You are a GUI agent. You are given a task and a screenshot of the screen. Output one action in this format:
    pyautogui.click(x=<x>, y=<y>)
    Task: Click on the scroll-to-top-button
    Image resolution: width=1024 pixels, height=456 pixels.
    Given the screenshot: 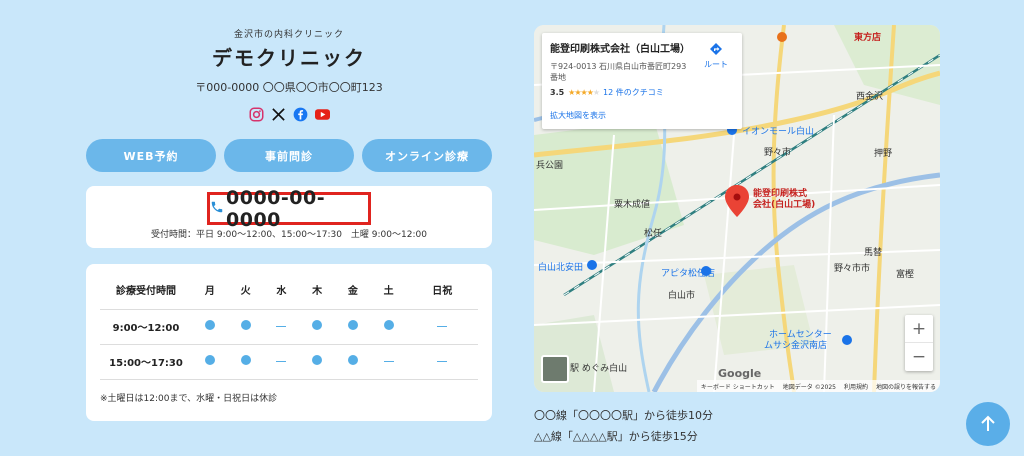 What is the action you would take?
    pyautogui.click(x=988, y=424)
    